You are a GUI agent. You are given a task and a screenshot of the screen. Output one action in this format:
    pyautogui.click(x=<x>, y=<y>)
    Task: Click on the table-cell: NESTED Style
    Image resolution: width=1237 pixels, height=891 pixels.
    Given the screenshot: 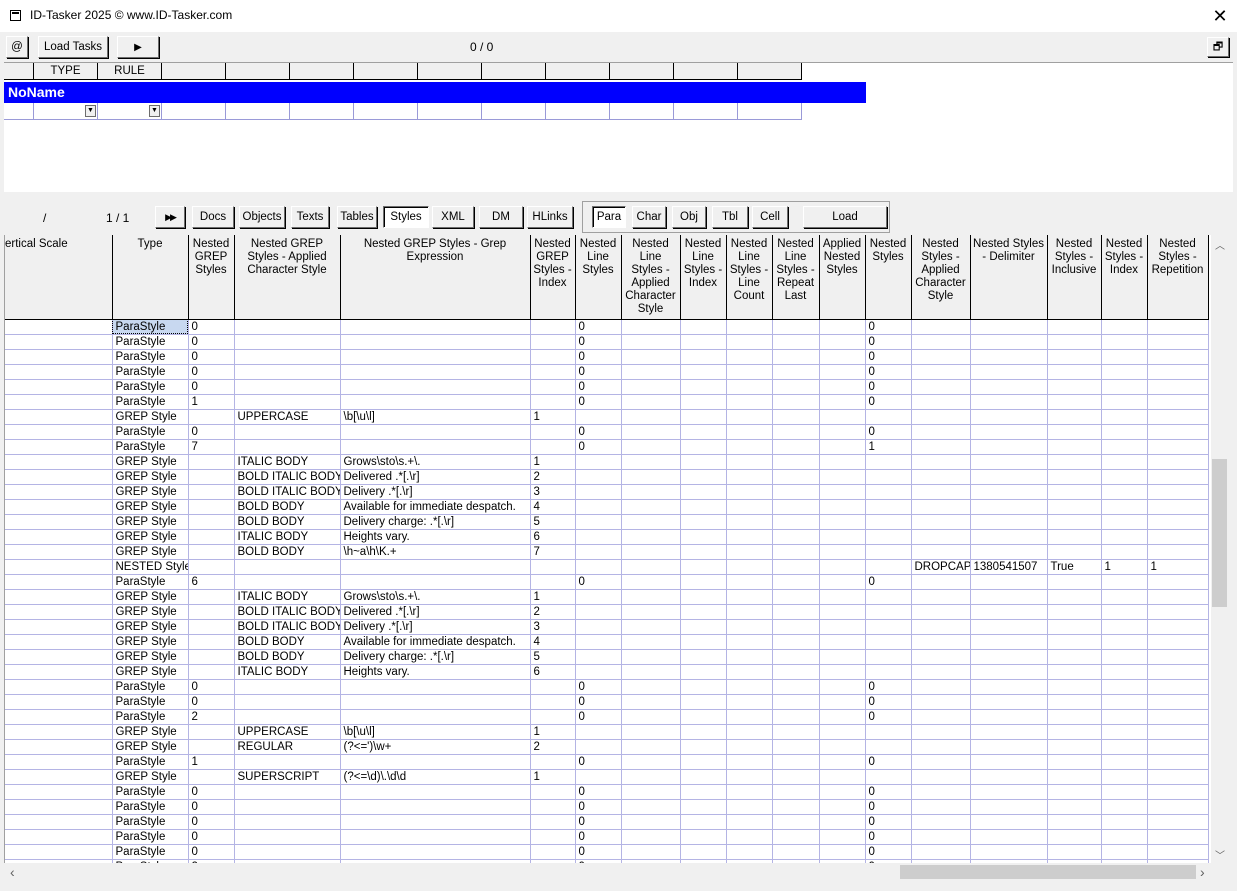 What is the action you would take?
    pyautogui.click(x=150, y=567)
    